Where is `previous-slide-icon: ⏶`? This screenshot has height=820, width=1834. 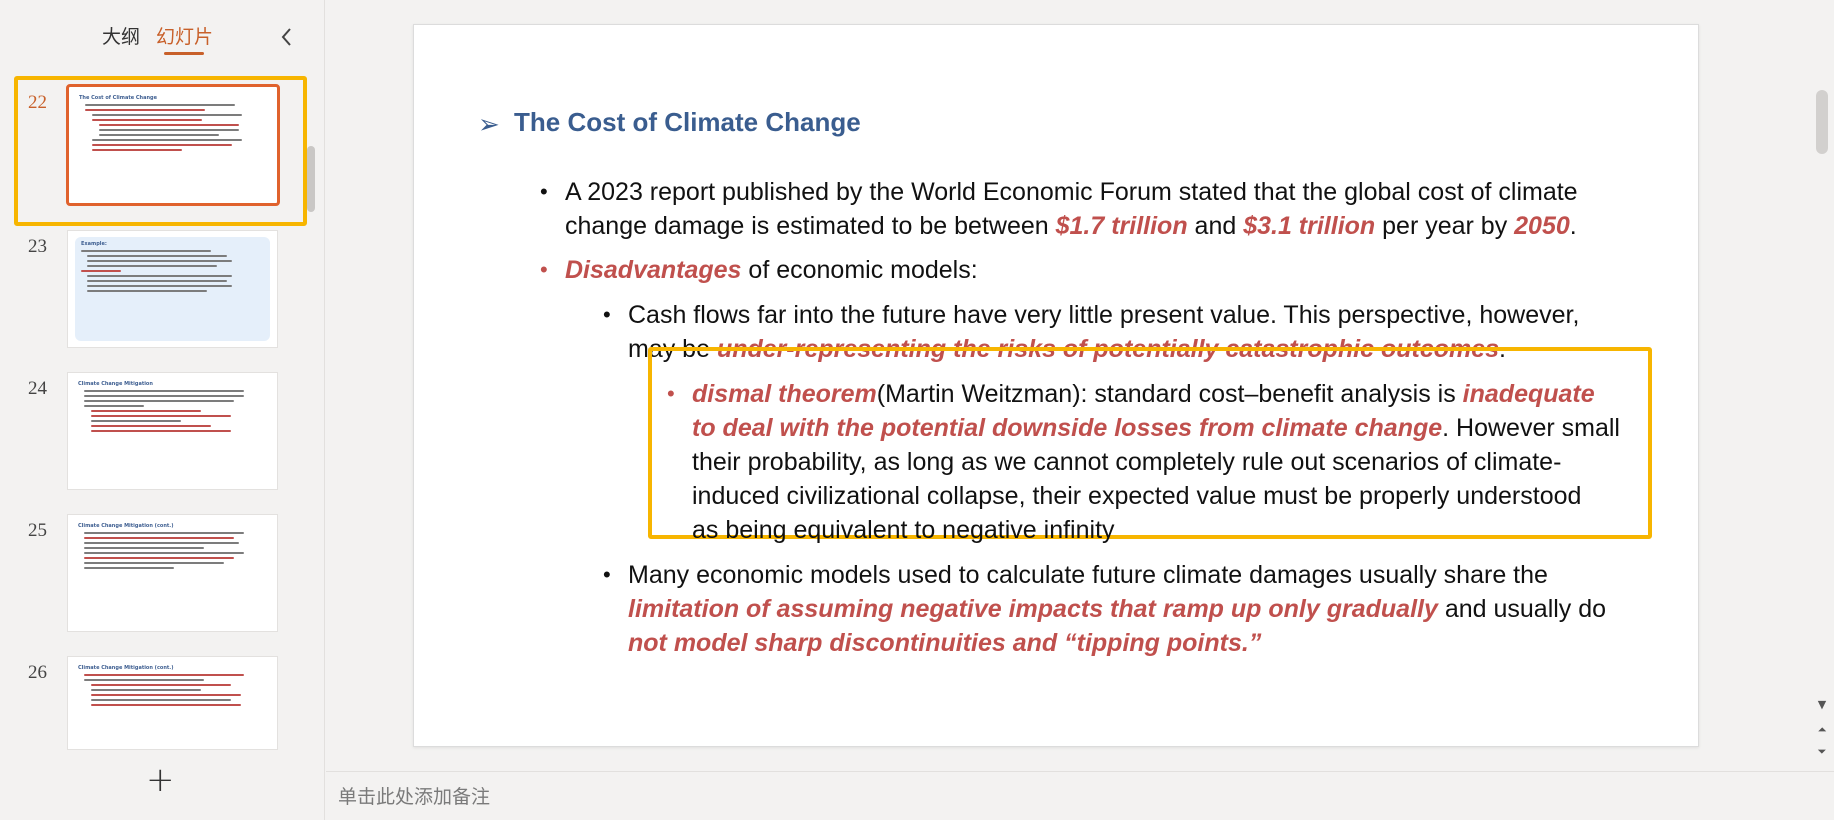 previous-slide-icon: ⏶ is located at coordinates (1822, 730).